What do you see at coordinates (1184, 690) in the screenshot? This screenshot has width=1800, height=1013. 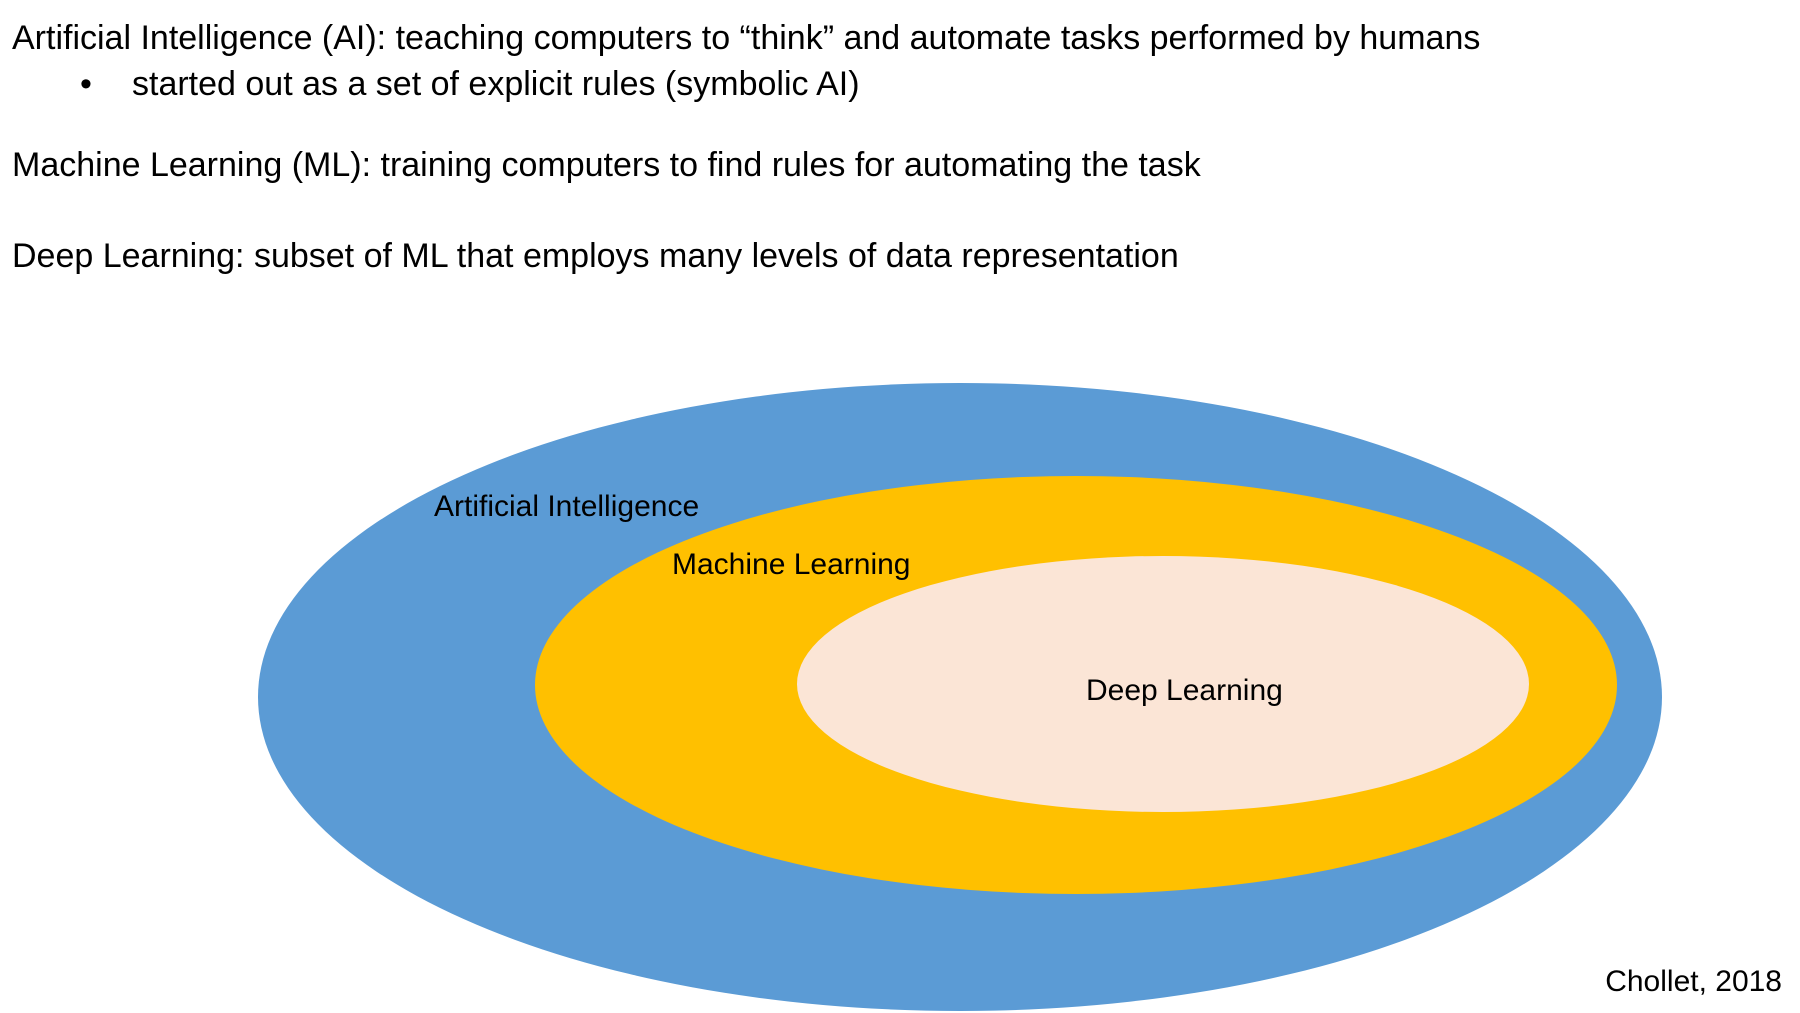 I see `dl-ellipse-label: Deep Learning` at bounding box center [1184, 690].